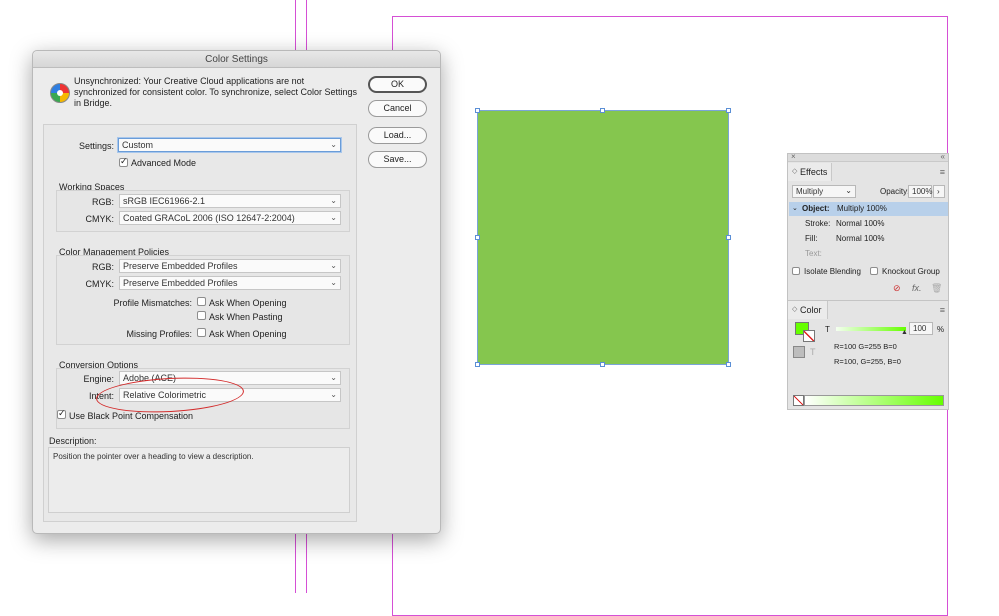 The height and width of the screenshot is (616, 999). I want to click on handle-ml, so click(477, 237).